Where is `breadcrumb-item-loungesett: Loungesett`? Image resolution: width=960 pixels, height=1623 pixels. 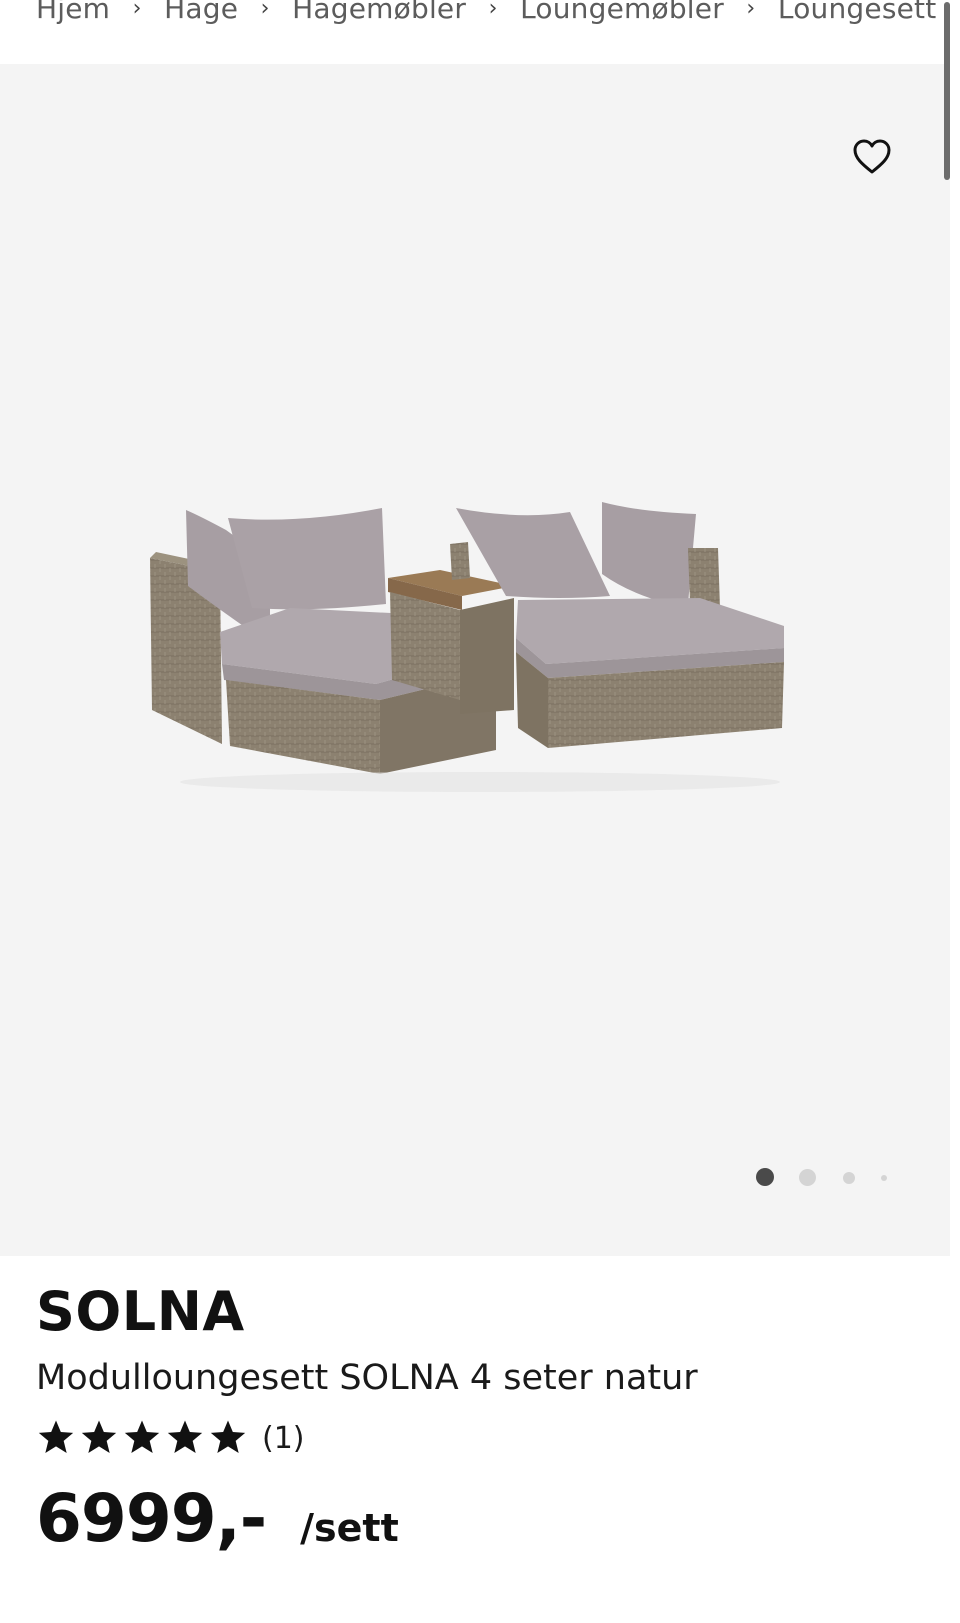
breadcrumb-item-loungesett: Loungesett is located at coordinates (857, 12).